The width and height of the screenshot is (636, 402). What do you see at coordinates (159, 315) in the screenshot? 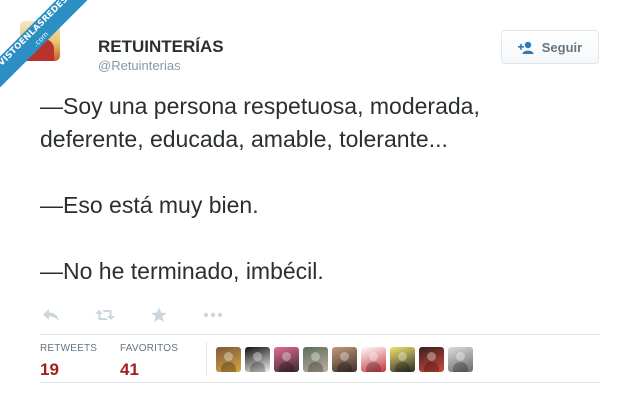
I see `favorite-icon` at bounding box center [159, 315].